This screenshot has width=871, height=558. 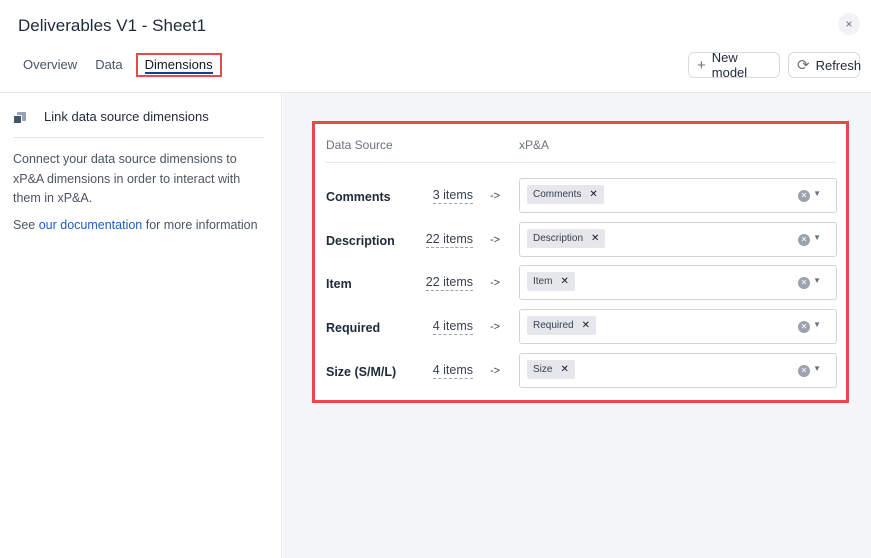 I want to click on mapping-row-item: Item 22 items -> Item ✕ ✕ ▼, so click(x=580, y=283).